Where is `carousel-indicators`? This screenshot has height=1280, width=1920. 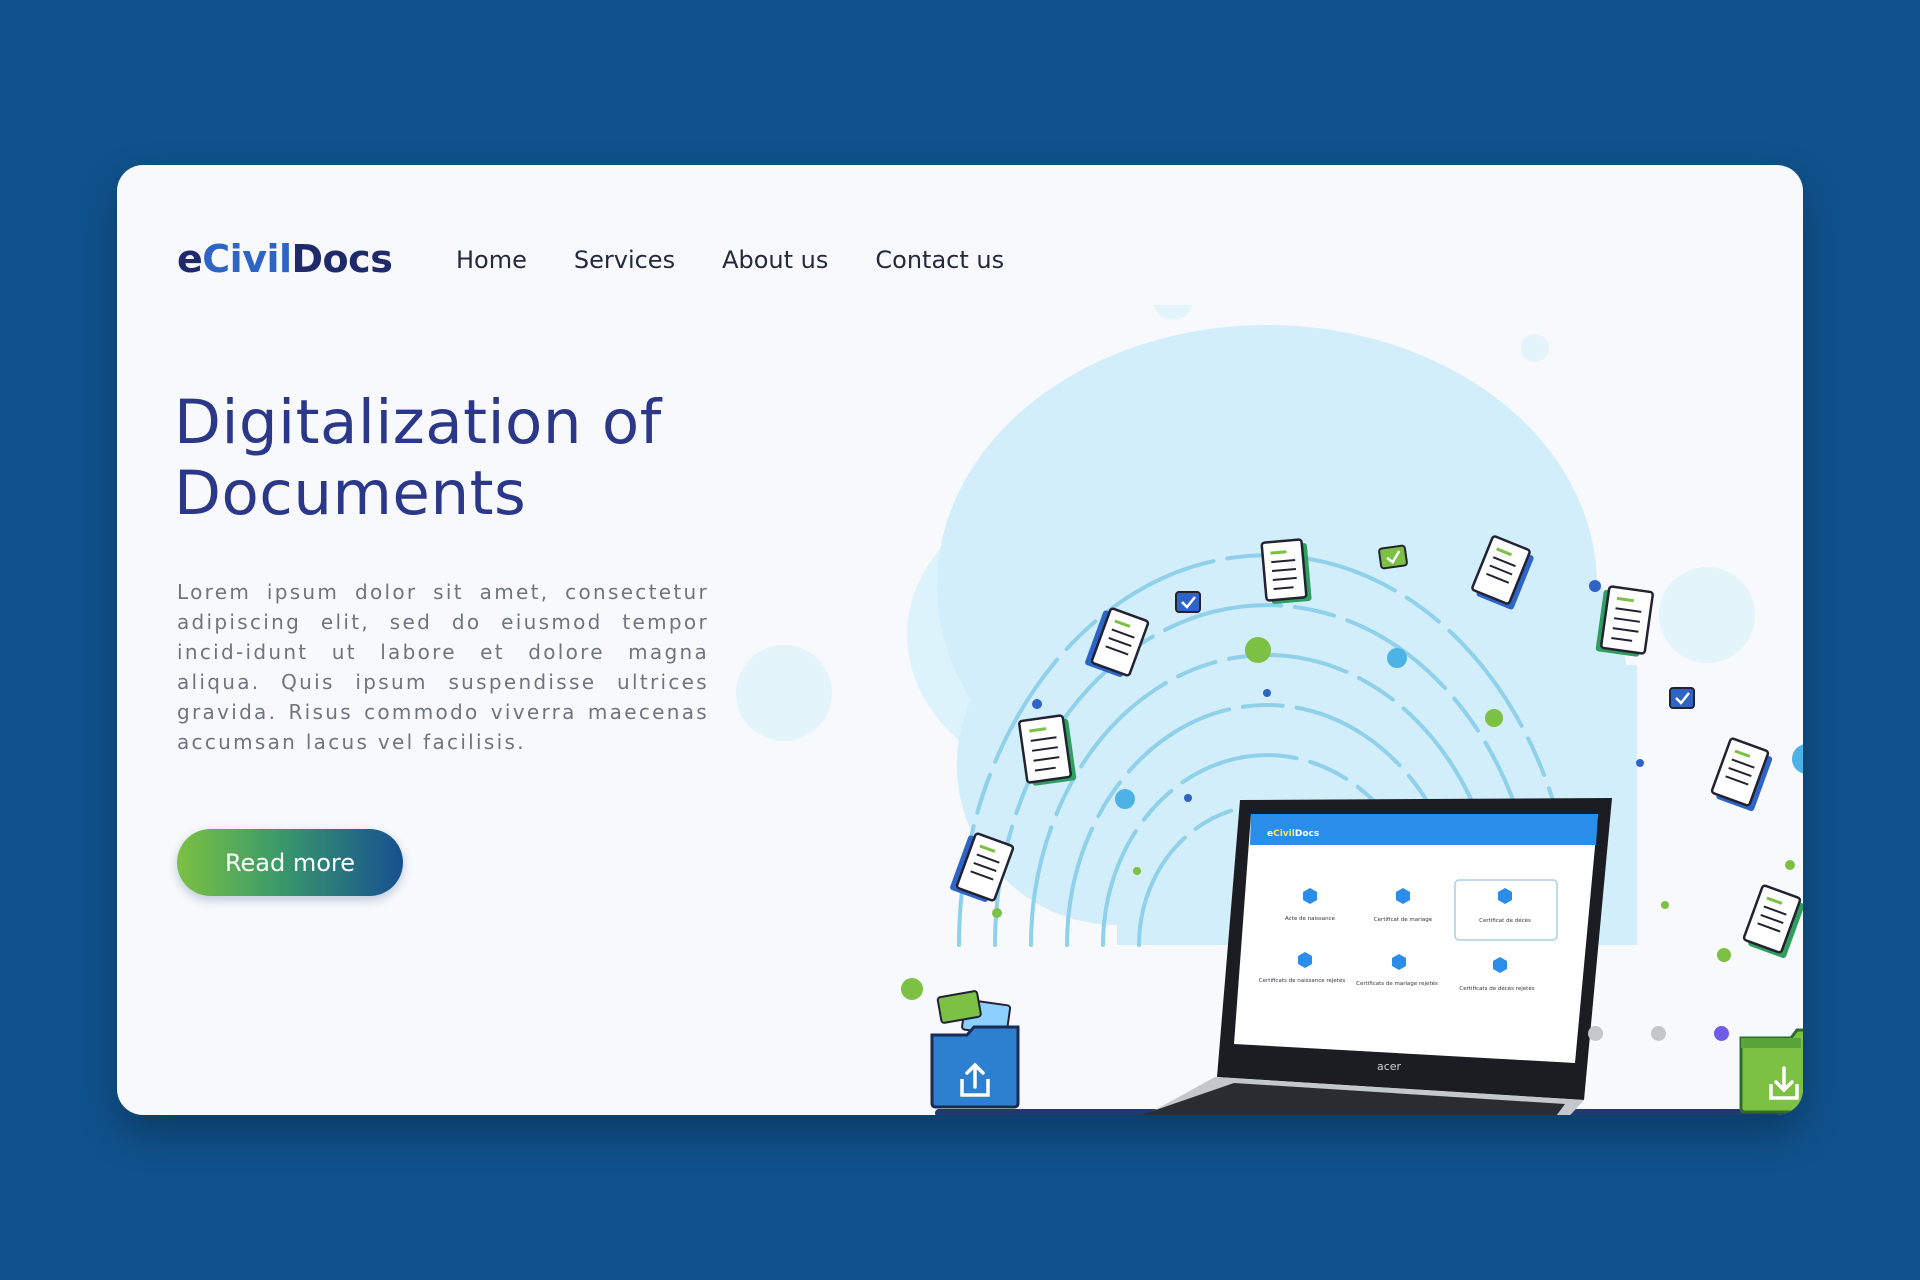 carousel-indicators is located at coordinates (1682, 1033).